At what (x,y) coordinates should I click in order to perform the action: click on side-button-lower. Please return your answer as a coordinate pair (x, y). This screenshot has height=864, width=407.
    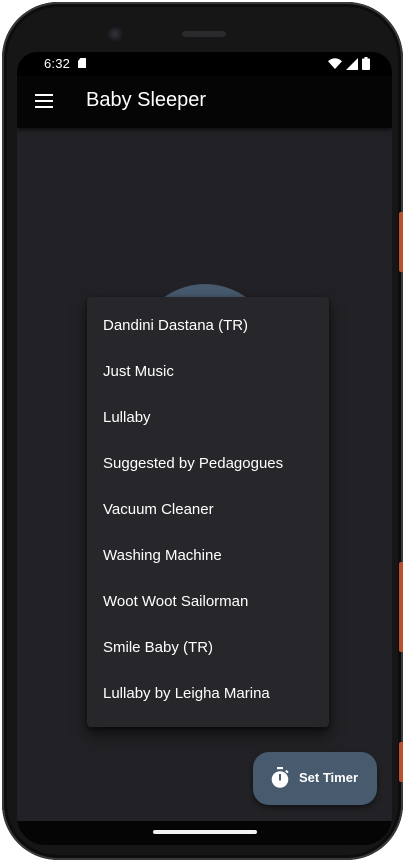
    Looking at the image, I should click on (401, 762).